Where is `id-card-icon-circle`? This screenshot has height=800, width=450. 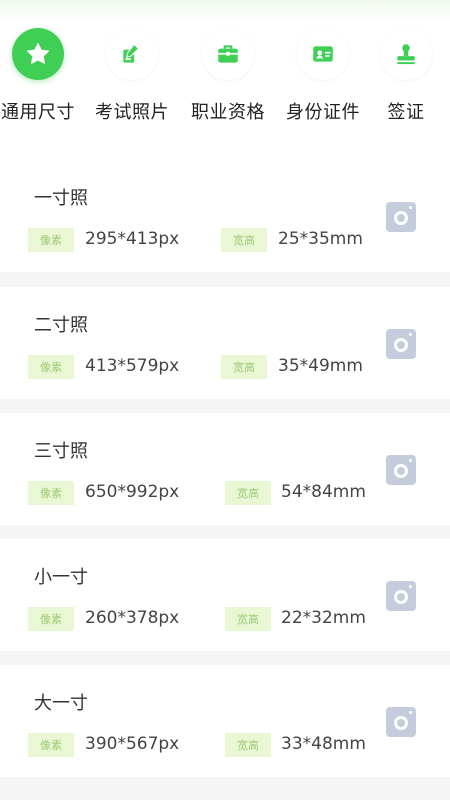 id-card-icon-circle is located at coordinates (323, 54).